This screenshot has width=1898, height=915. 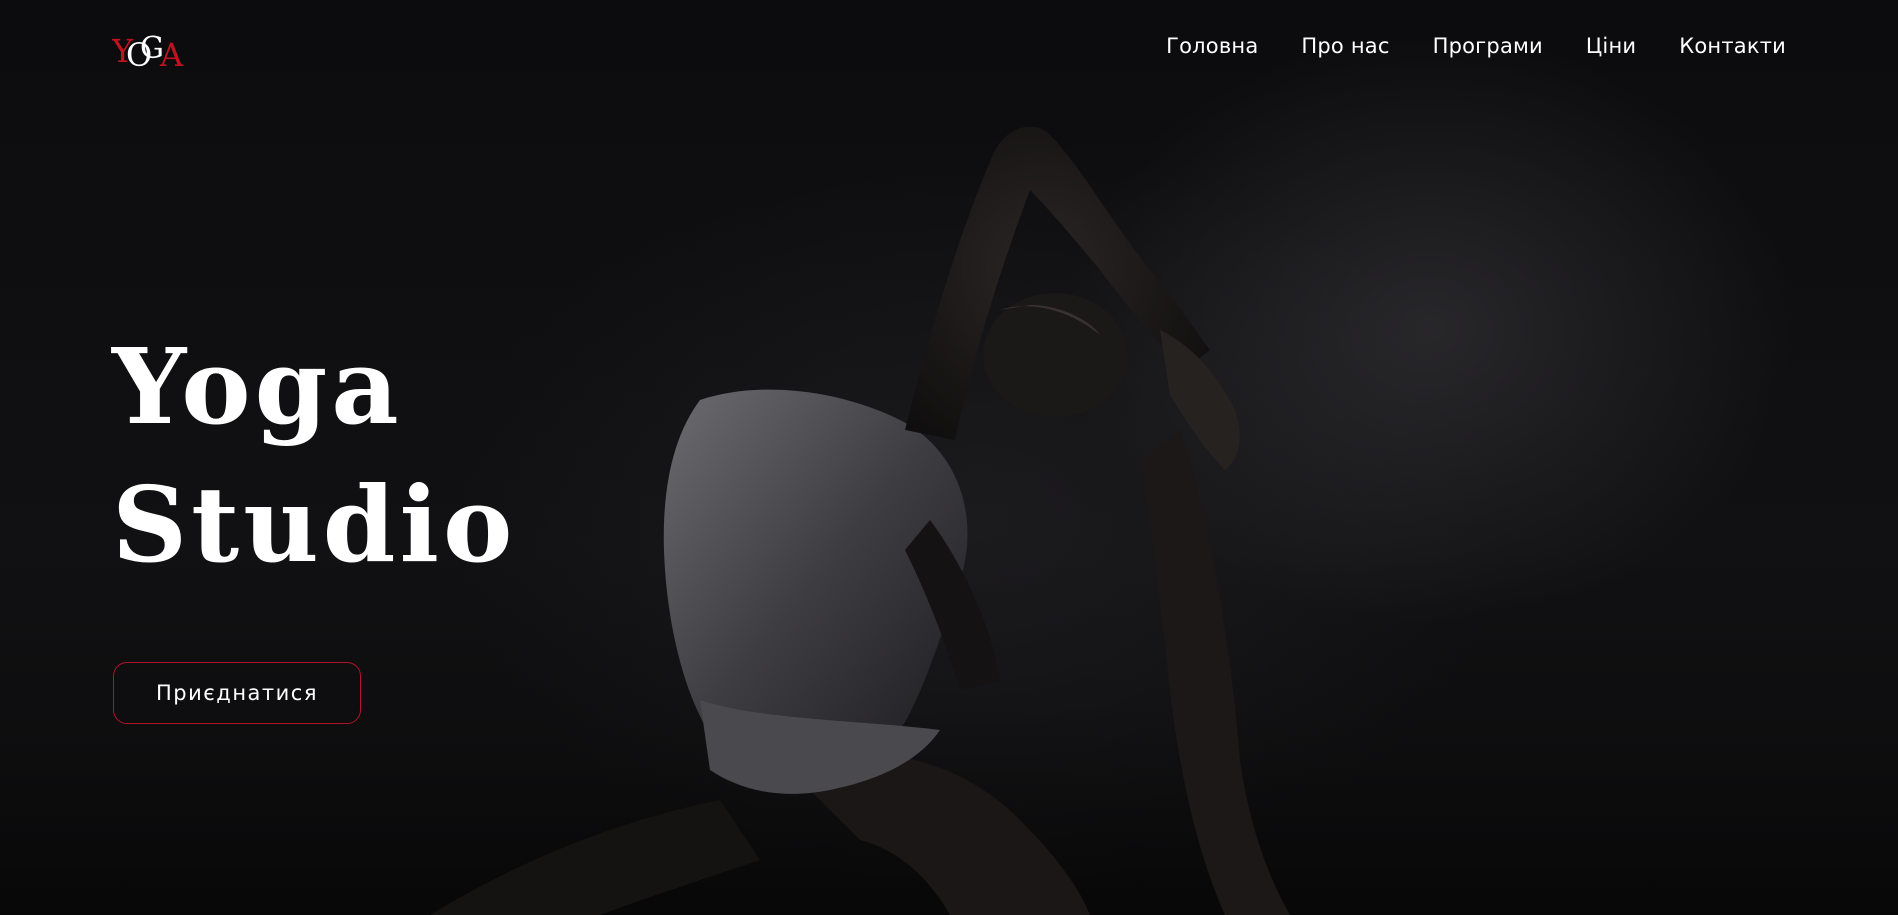 What do you see at coordinates (257, 386) in the screenshot?
I see `hero-title-line-1: Yoga` at bounding box center [257, 386].